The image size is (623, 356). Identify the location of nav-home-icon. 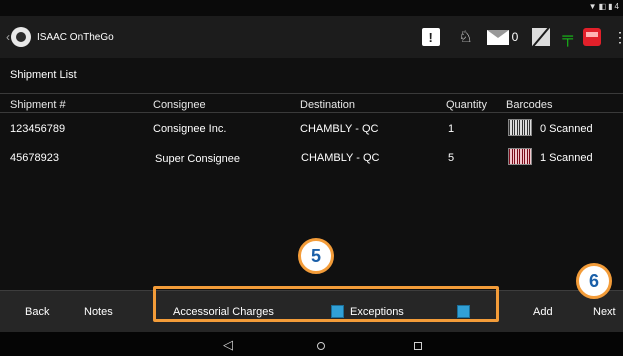
(321, 346).